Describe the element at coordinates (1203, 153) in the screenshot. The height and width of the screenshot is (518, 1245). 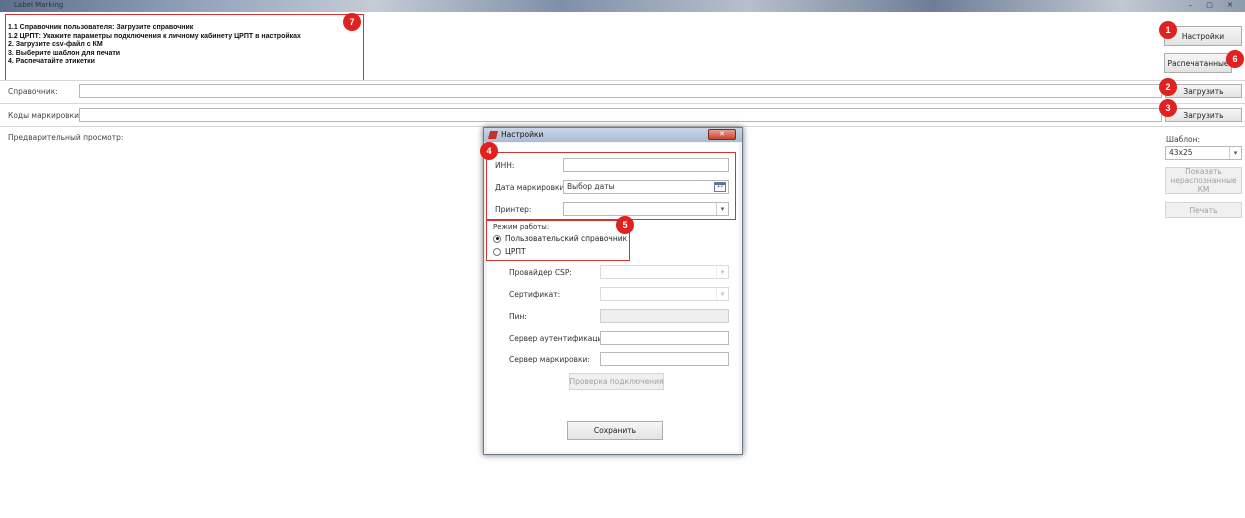
I see `template-select: 43x25 ▾` at that location.